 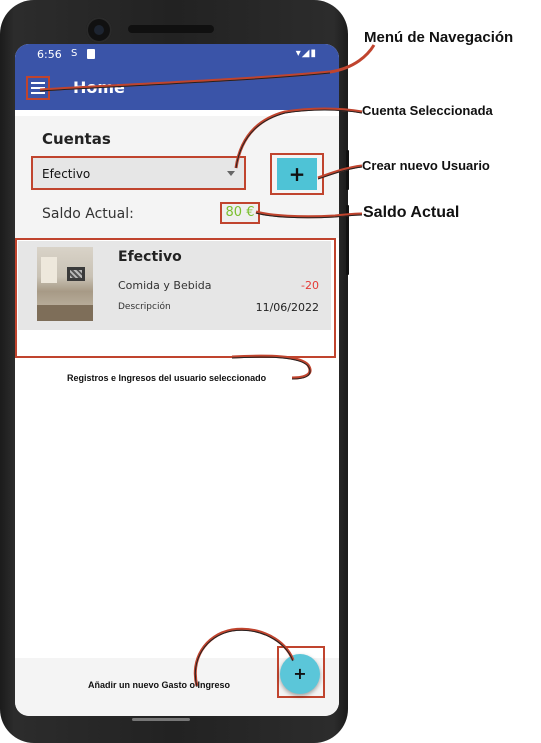 I want to click on hamburger-icon, so click(x=38, y=83).